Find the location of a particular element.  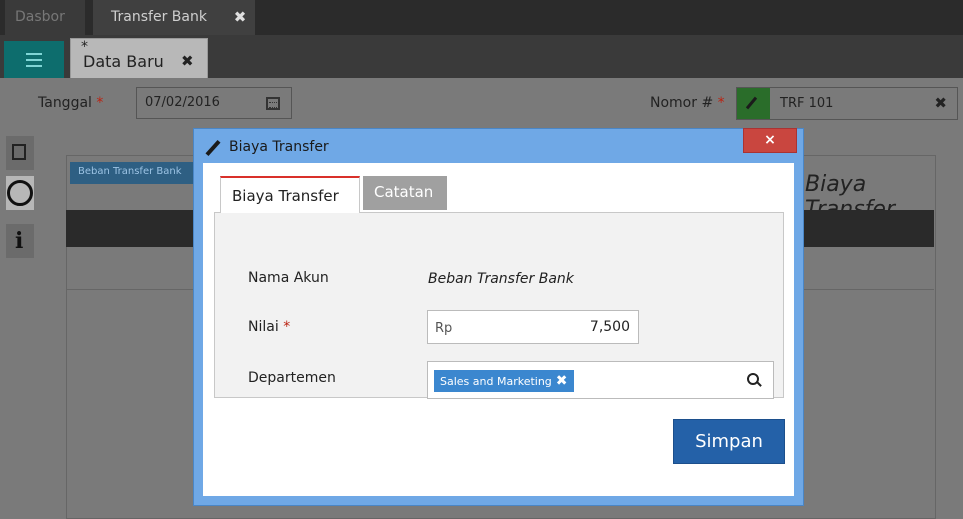

menu-button is located at coordinates (34, 60).